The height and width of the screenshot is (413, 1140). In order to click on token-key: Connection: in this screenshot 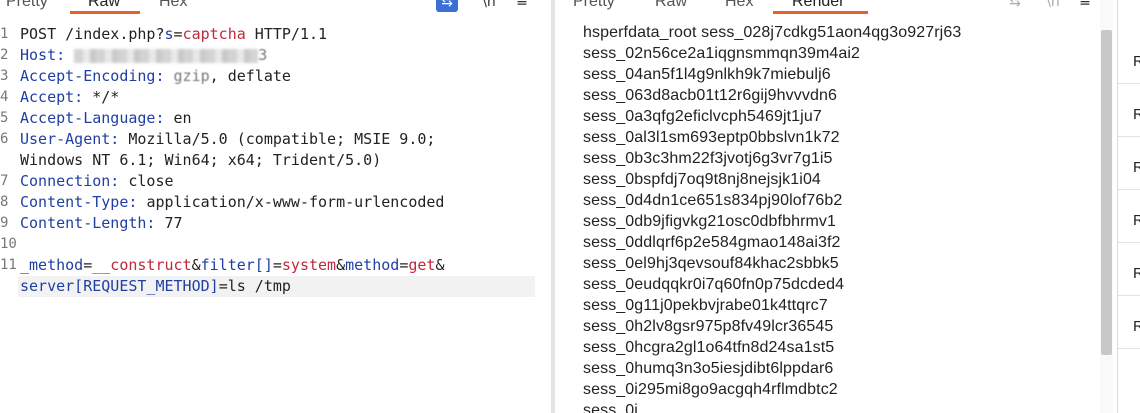, I will do `click(74, 181)`.